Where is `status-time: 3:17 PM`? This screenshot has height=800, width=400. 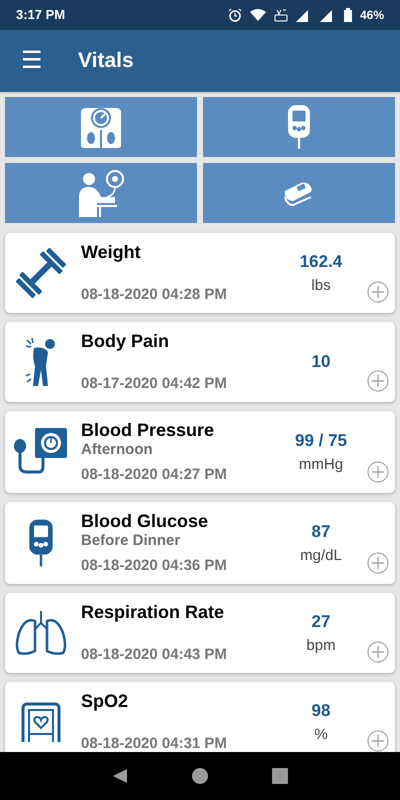 status-time: 3:17 PM is located at coordinates (41, 15).